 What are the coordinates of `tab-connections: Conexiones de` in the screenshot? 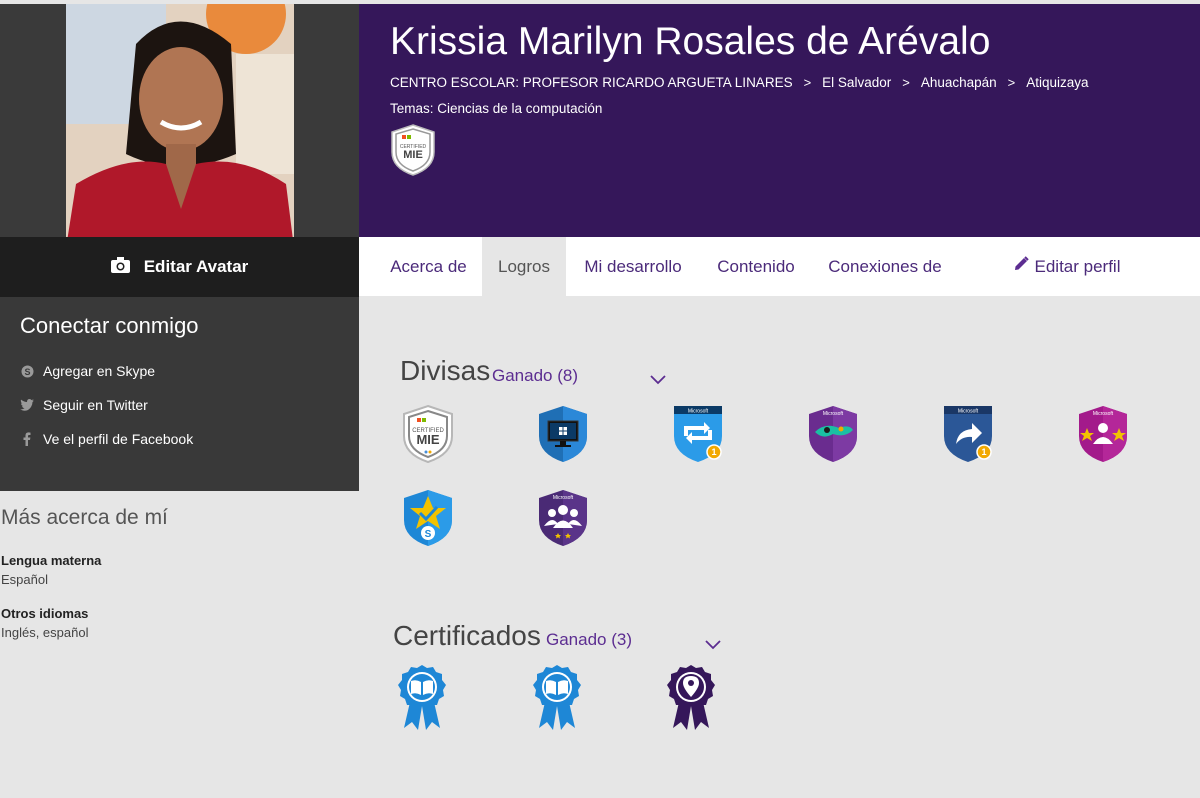 It's located at (885, 266).